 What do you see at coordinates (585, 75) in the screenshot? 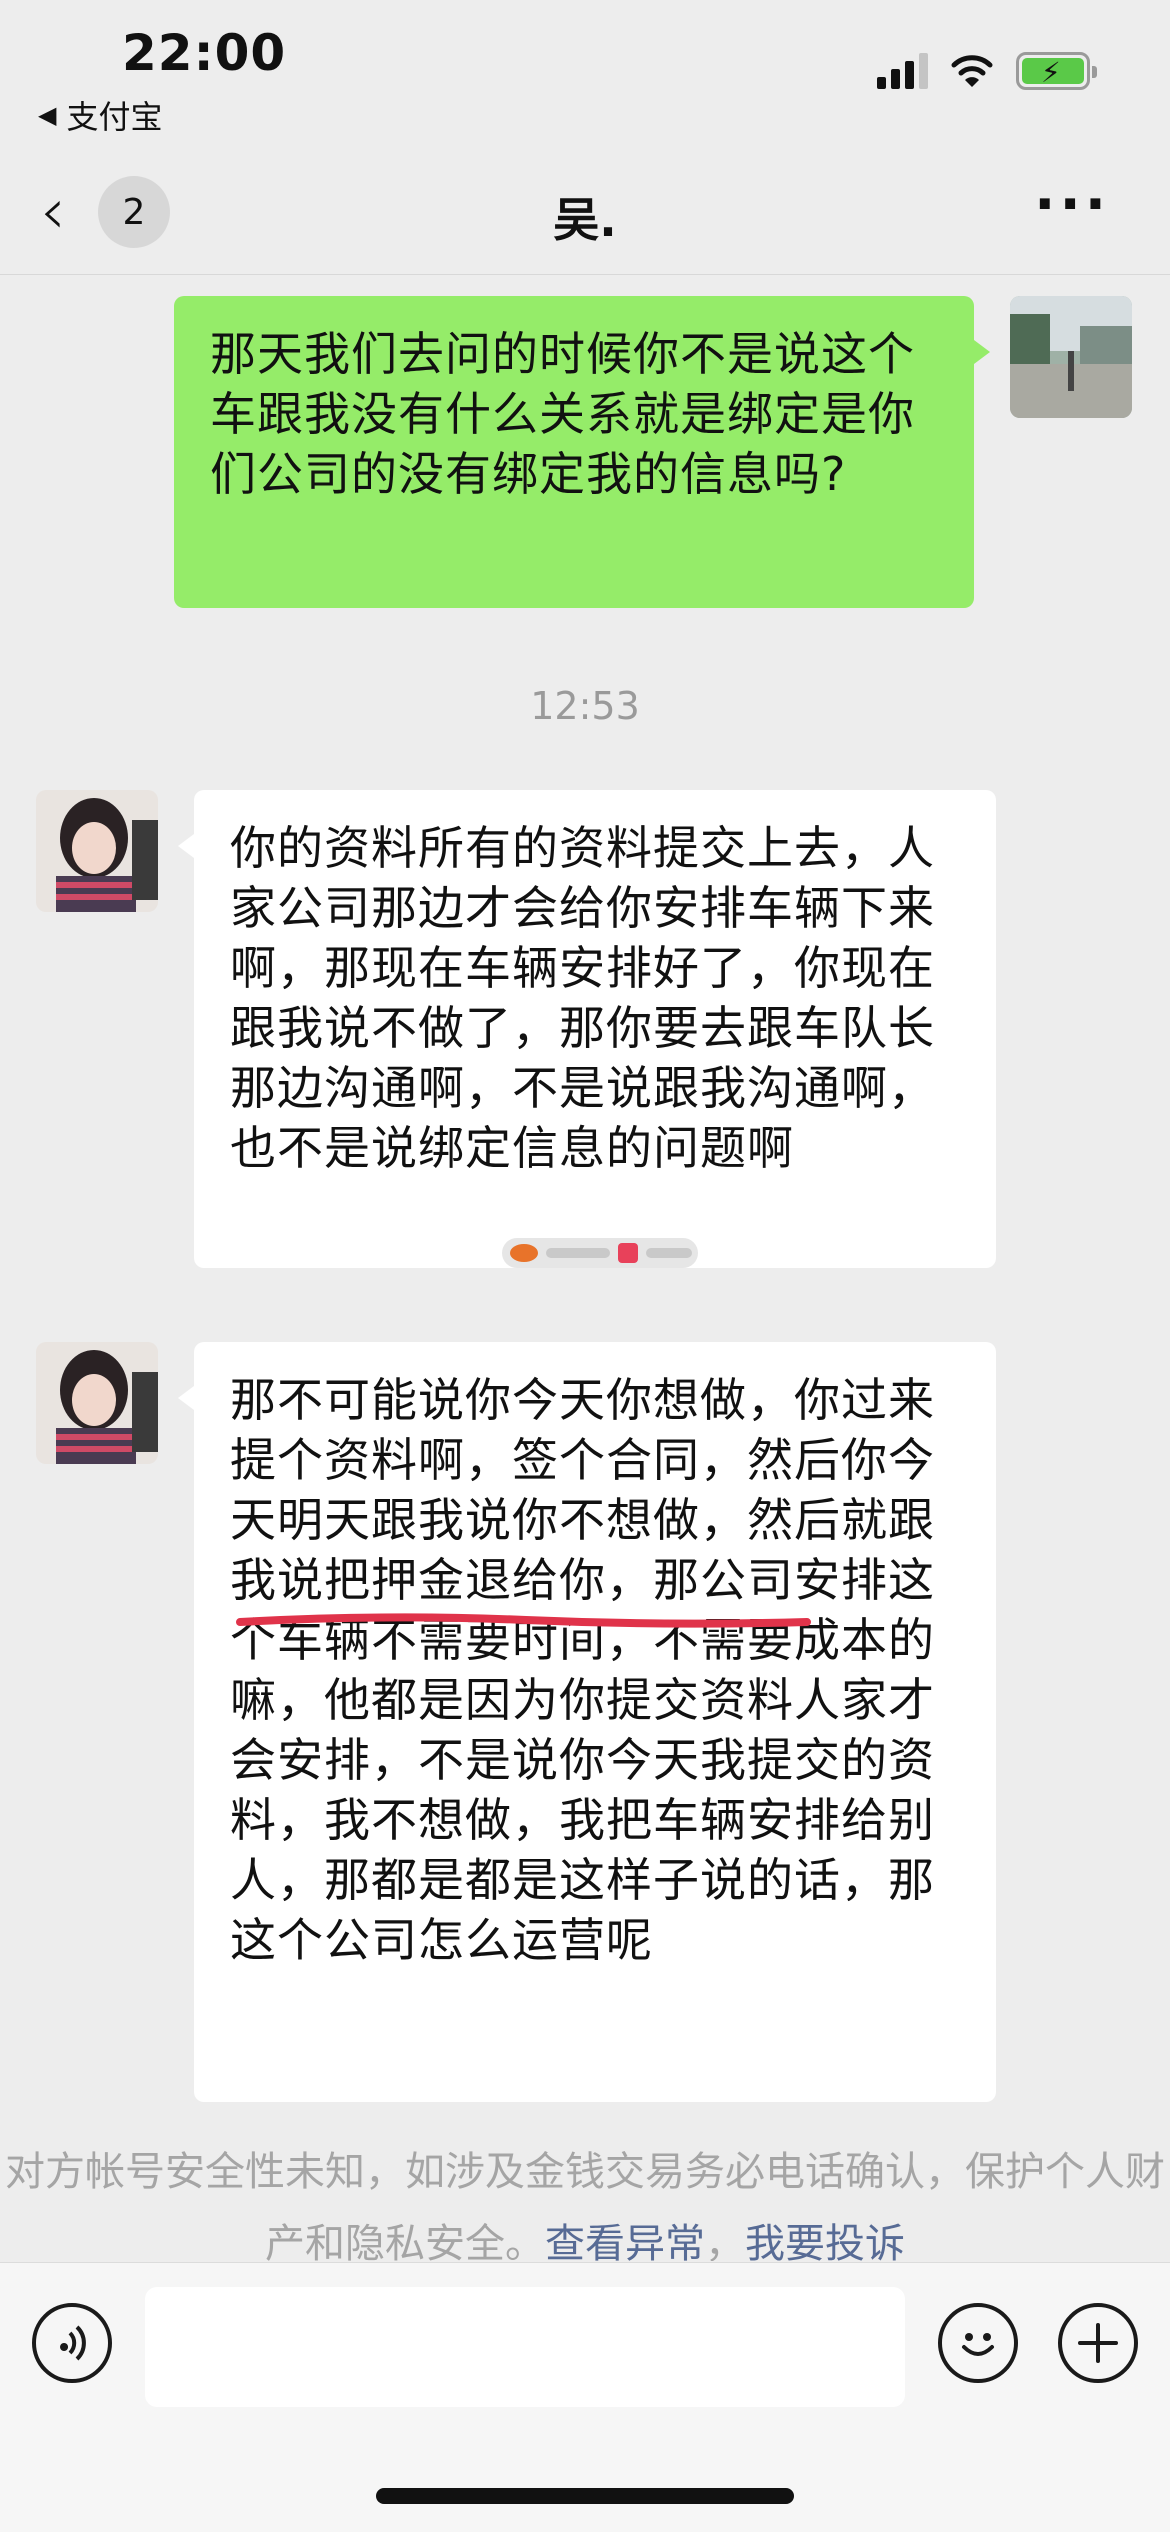
I see `status-bar: 22:00 ◀ 支付宝 ⚡` at bounding box center [585, 75].